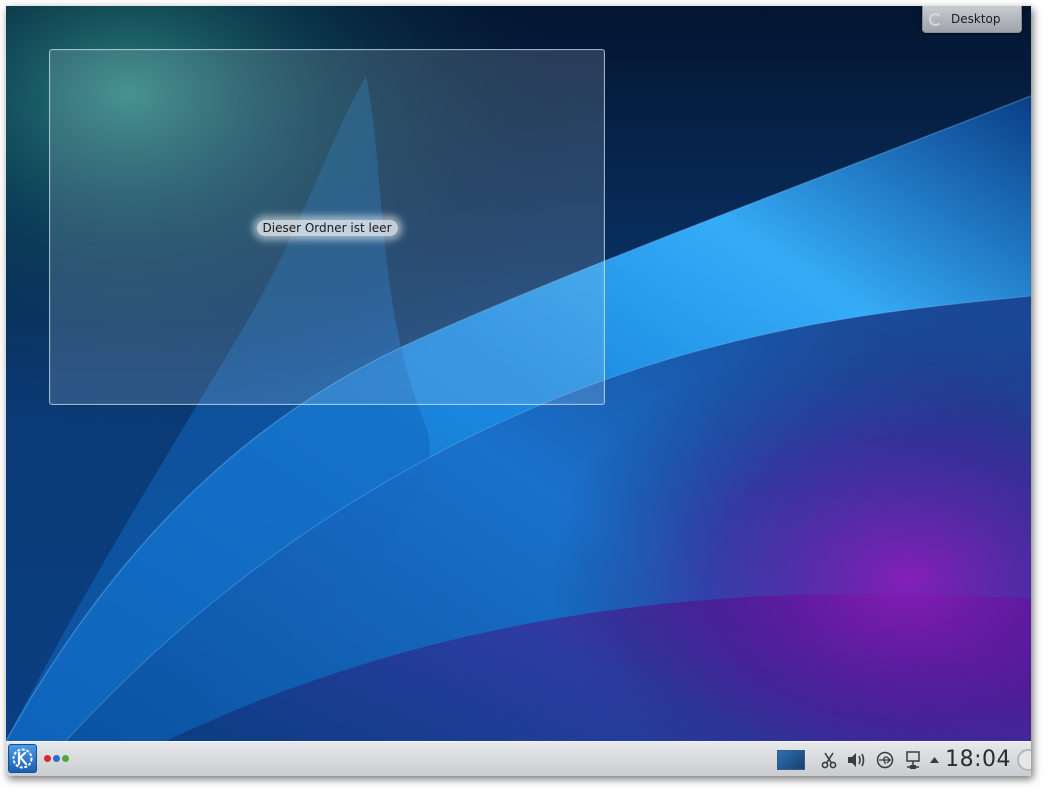  Describe the element at coordinates (978, 759) in the screenshot. I see `digital-clock: 18:04` at that location.